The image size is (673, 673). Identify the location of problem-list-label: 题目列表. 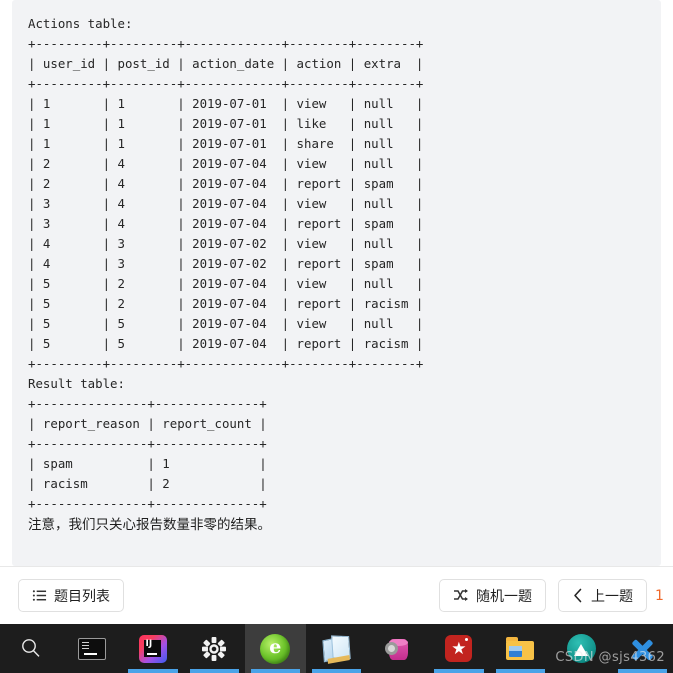
(82, 596).